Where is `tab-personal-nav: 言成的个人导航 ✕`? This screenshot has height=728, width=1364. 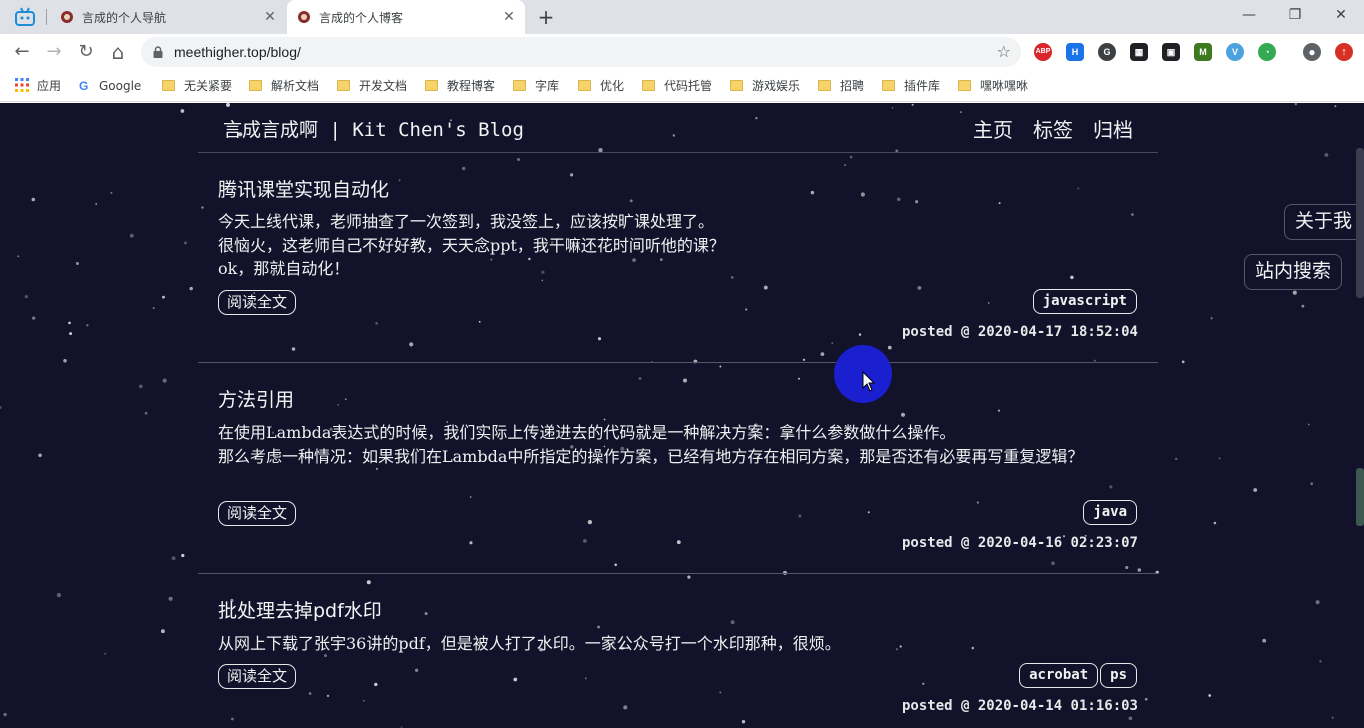
tab-personal-nav: 言成的个人导航 ✕ is located at coordinates (168, 17).